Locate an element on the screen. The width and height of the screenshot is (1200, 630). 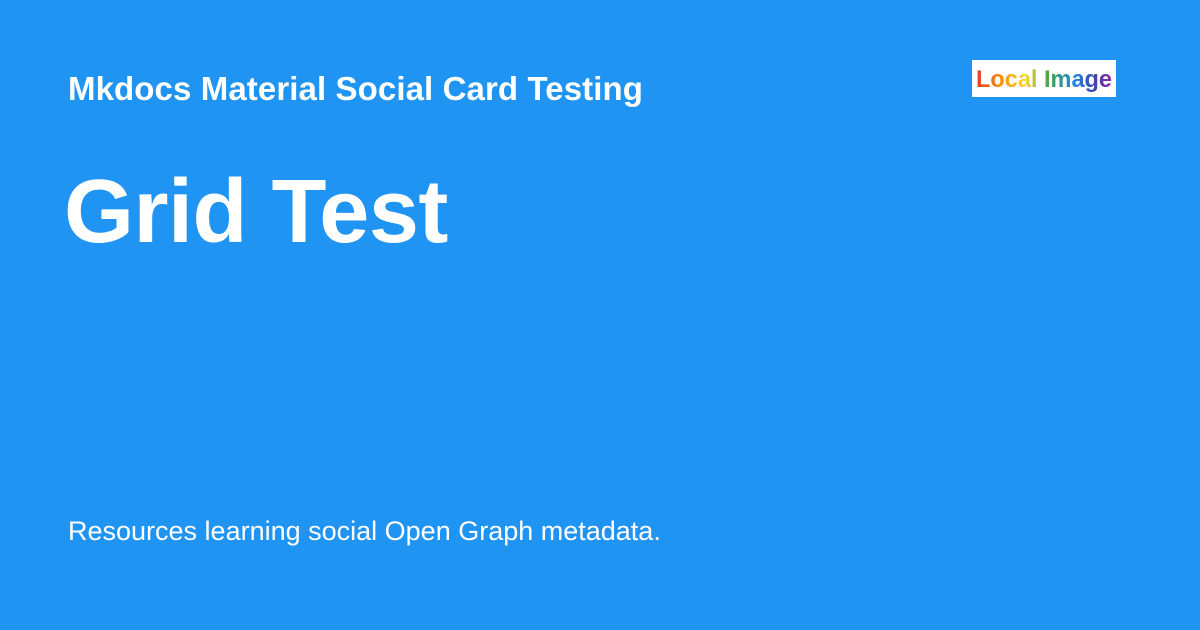
site-name: Mkdocs Material Social Card Testing is located at coordinates (356, 88).